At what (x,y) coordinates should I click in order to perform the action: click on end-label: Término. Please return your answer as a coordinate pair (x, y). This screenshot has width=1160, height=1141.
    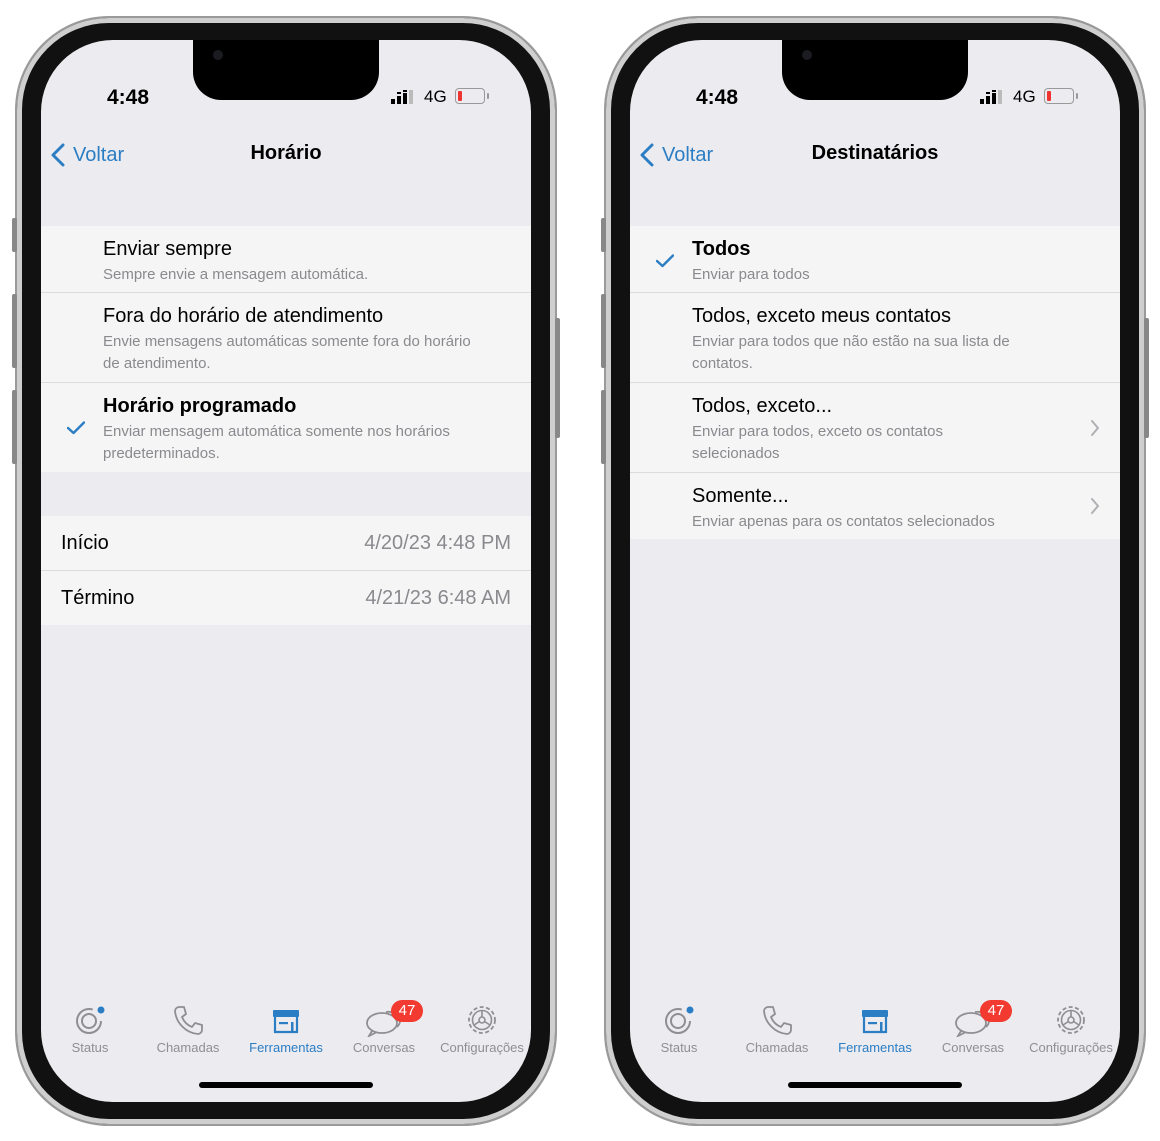
    Looking at the image, I should click on (98, 597).